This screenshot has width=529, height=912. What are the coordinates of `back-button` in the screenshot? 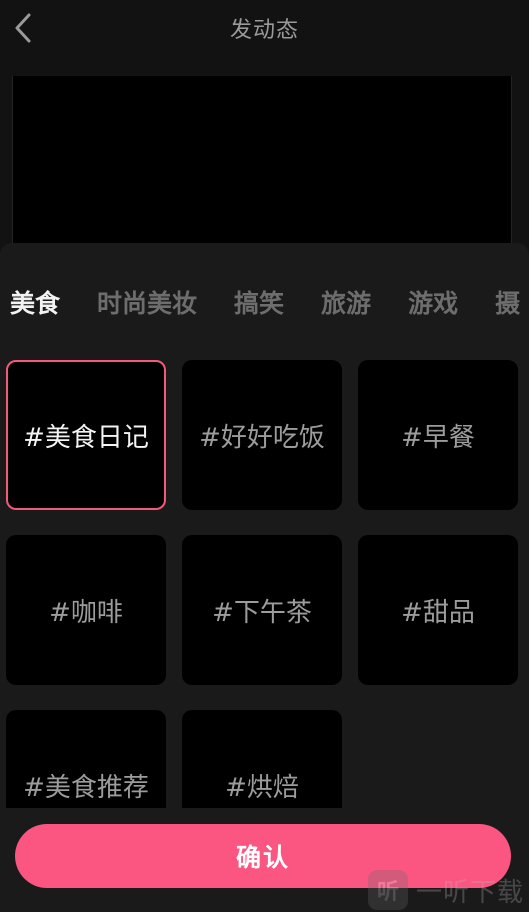 It's located at (23, 28).